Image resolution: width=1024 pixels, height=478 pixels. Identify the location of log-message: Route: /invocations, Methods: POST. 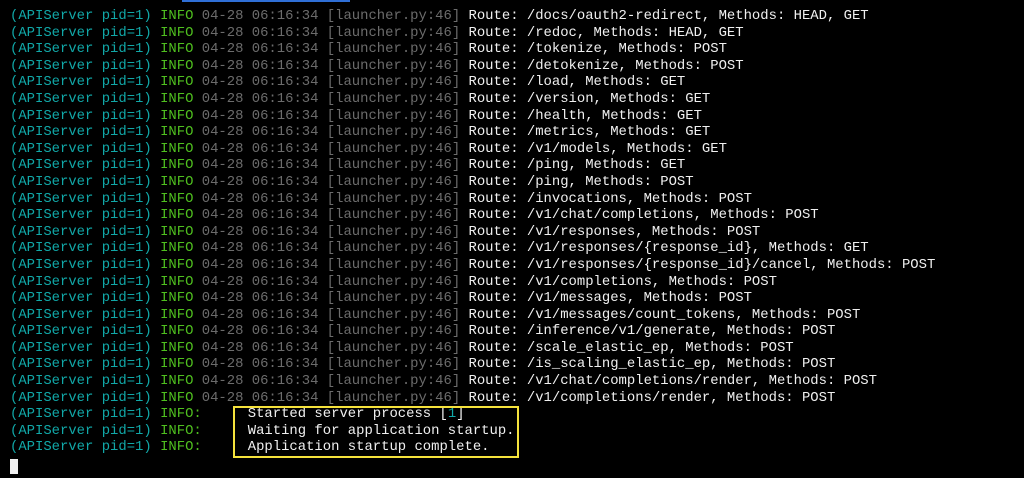
(610, 198).